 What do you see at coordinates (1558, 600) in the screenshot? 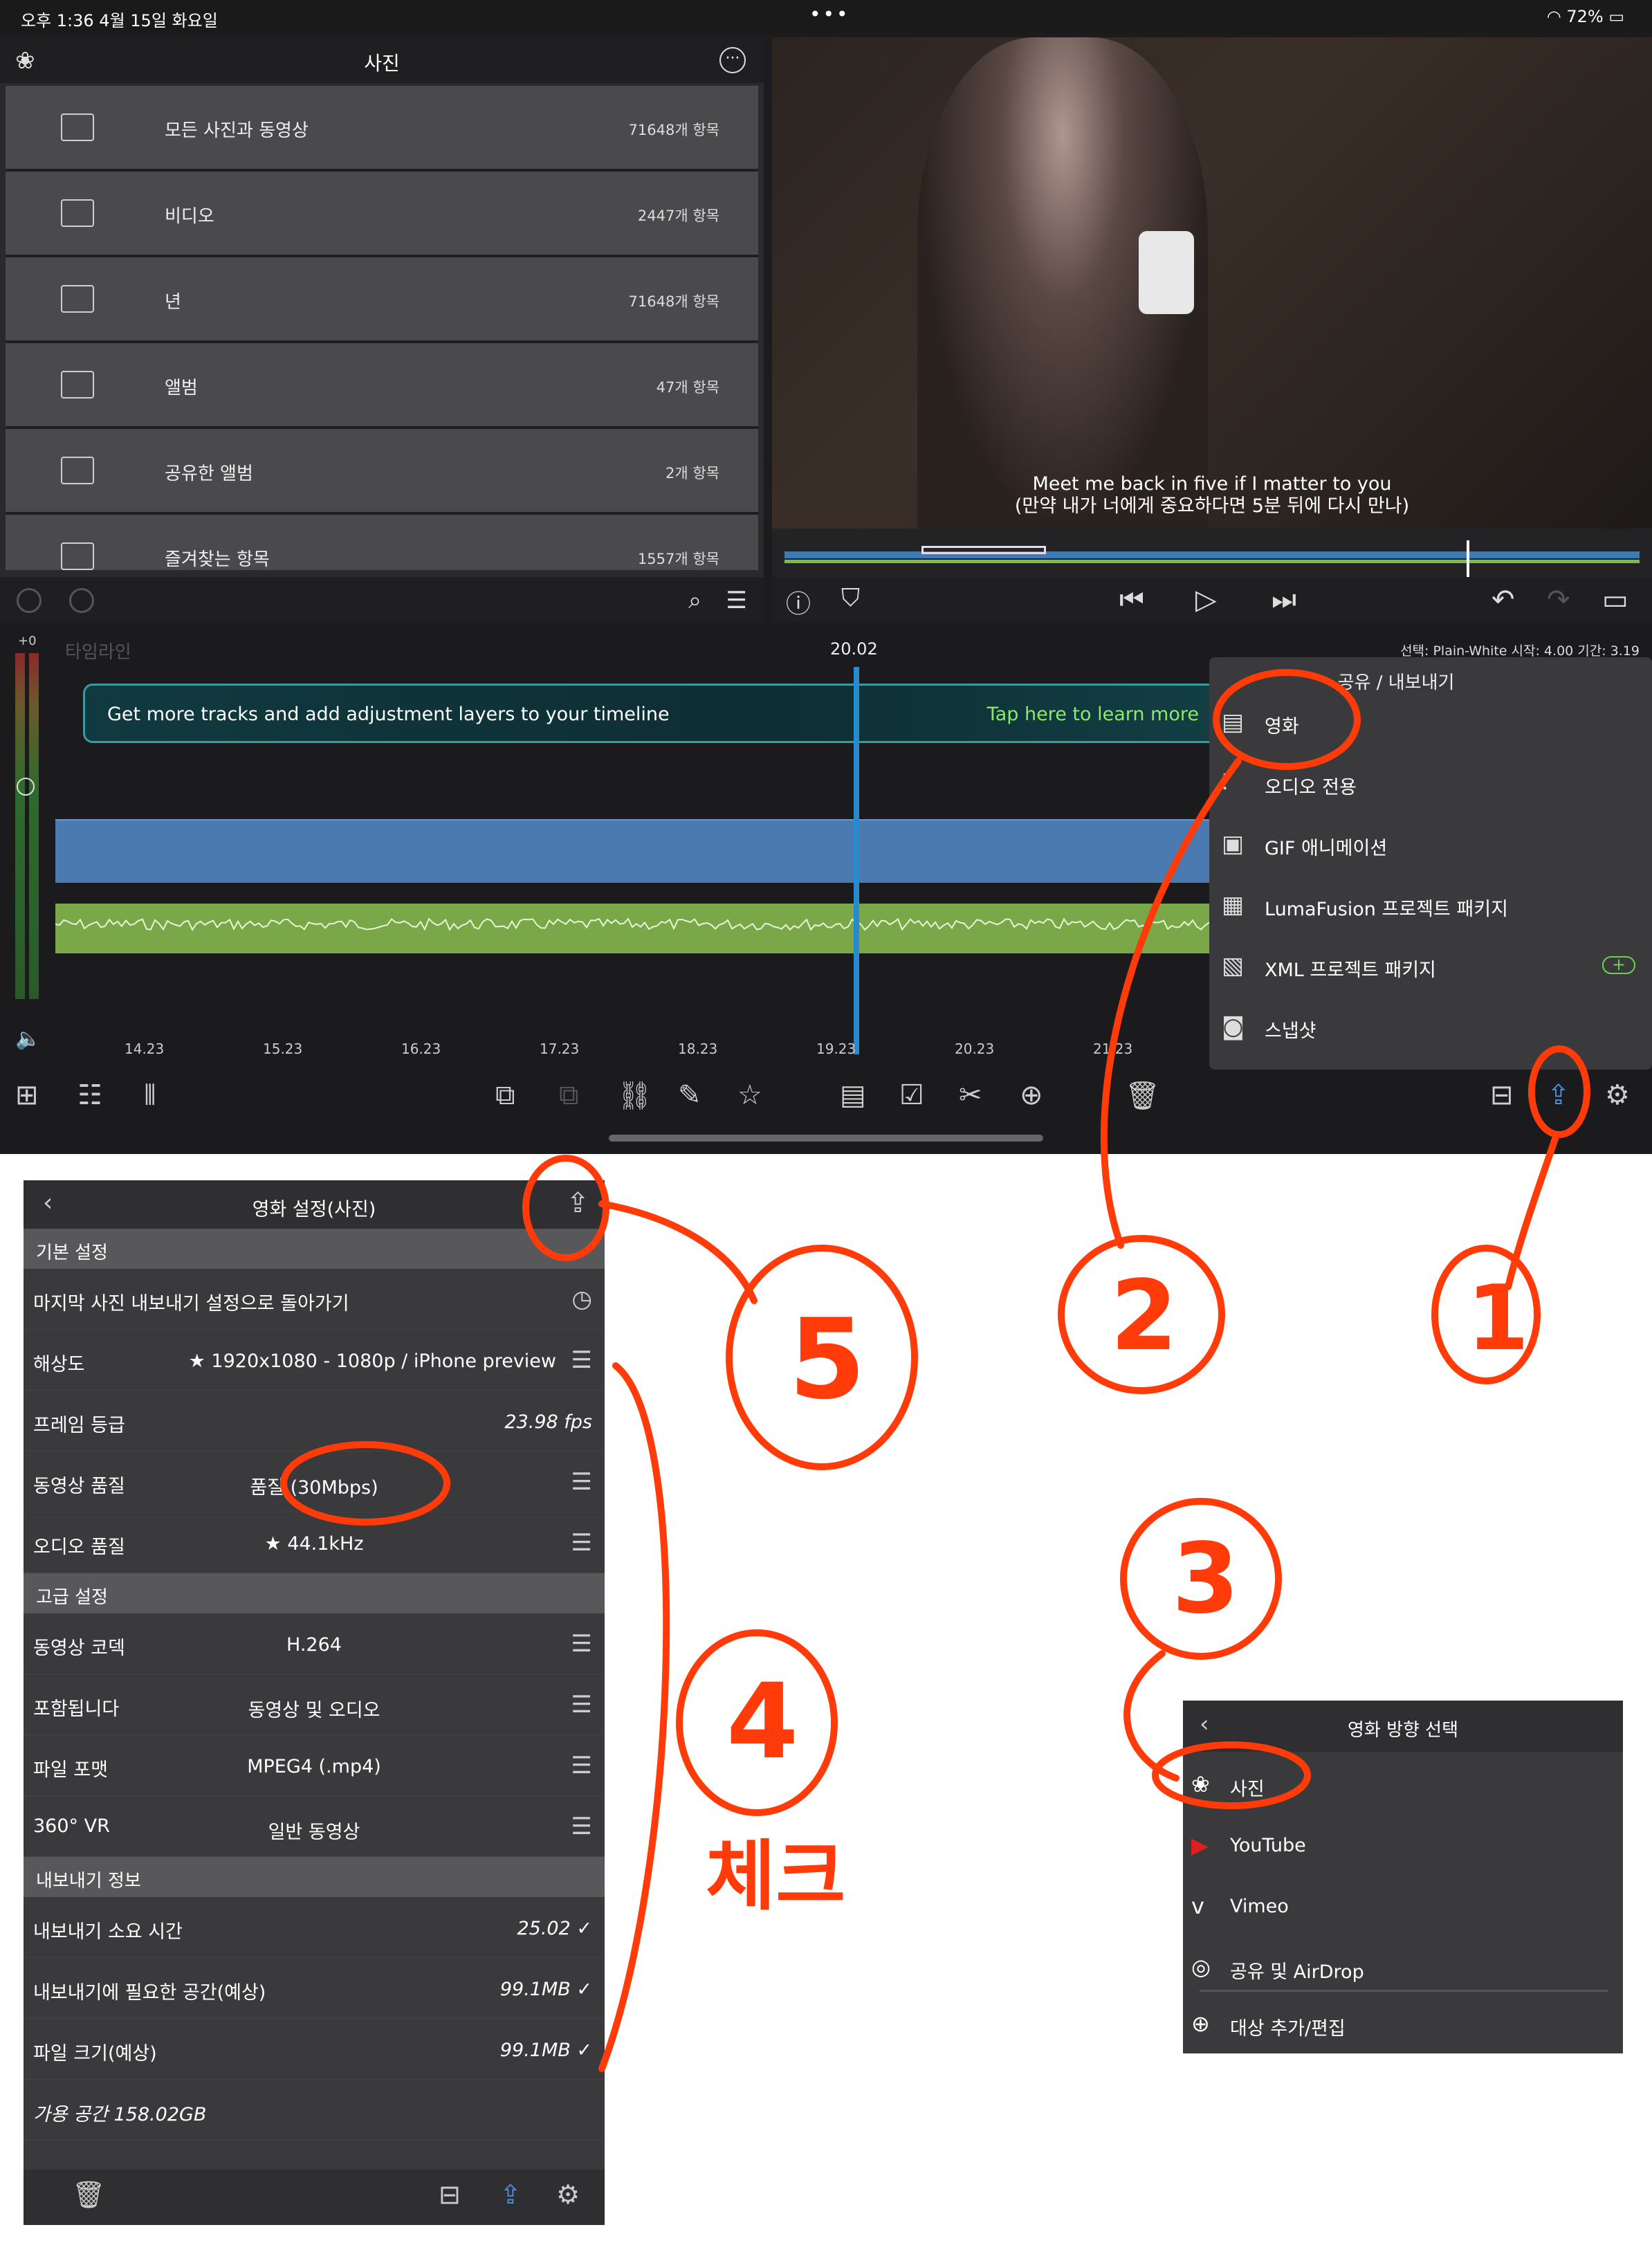
I see `redo-icon: ↷` at bounding box center [1558, 600].